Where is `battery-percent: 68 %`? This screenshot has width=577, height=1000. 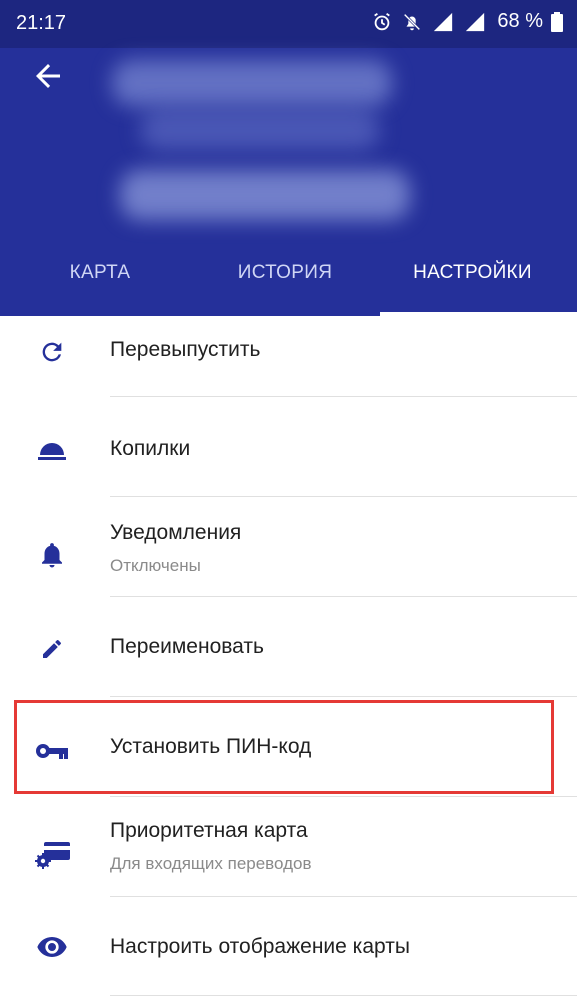 battery-percent: 68 % is located at coordinates (520, 21).